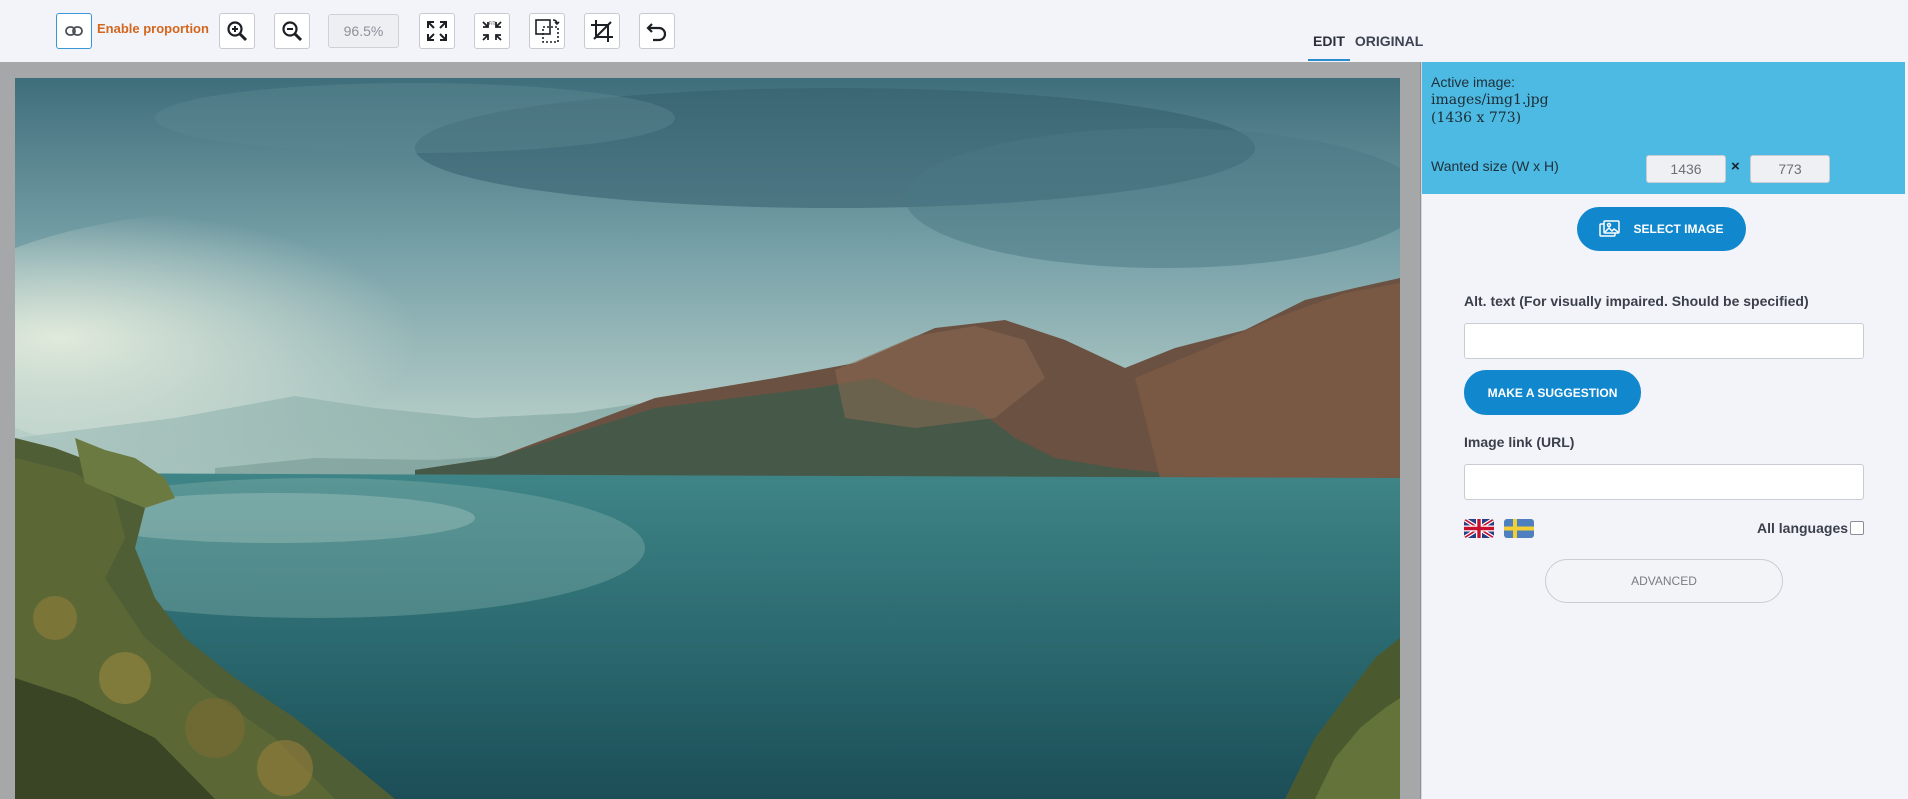  I want to click on fit-caption: FIT, so click(492, 24).